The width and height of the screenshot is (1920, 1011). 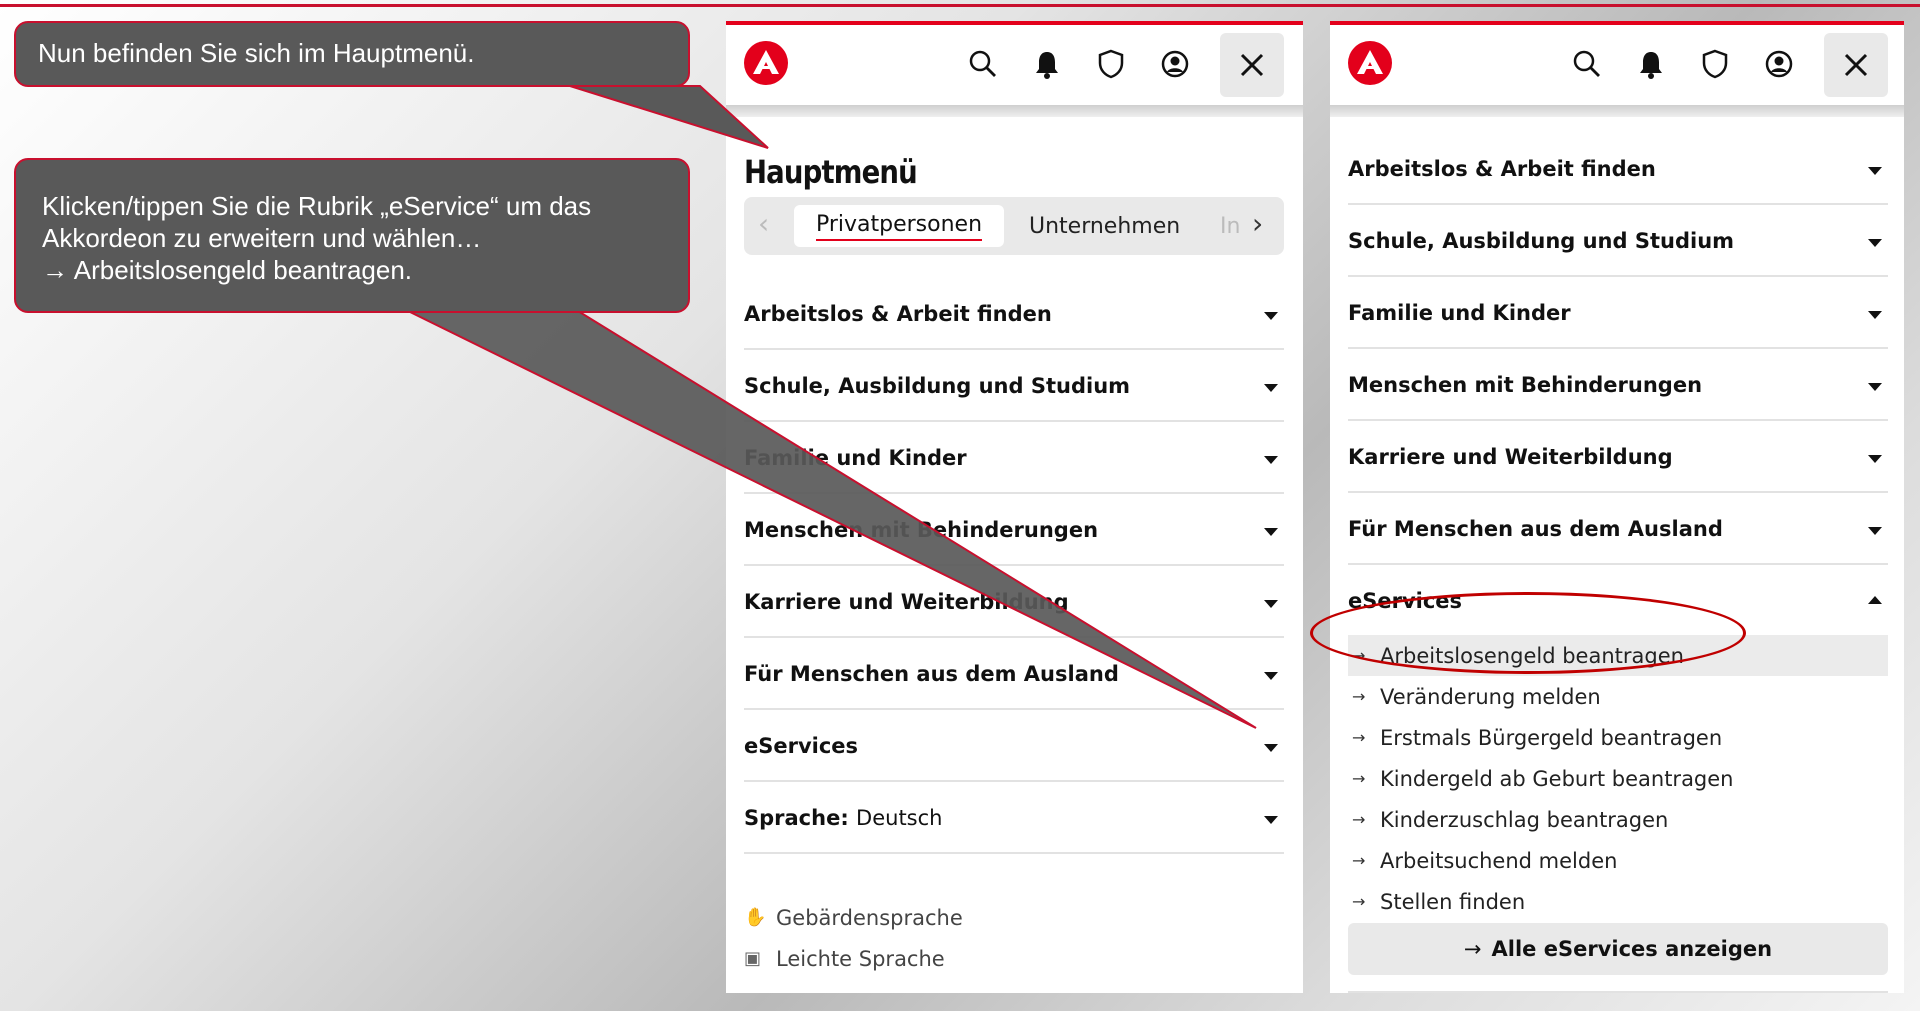 What do you see at coordinates (1618, 901) in the screenshot?
I see `submenu-item: → Stellen finden` at bounding box center [1618, 901].